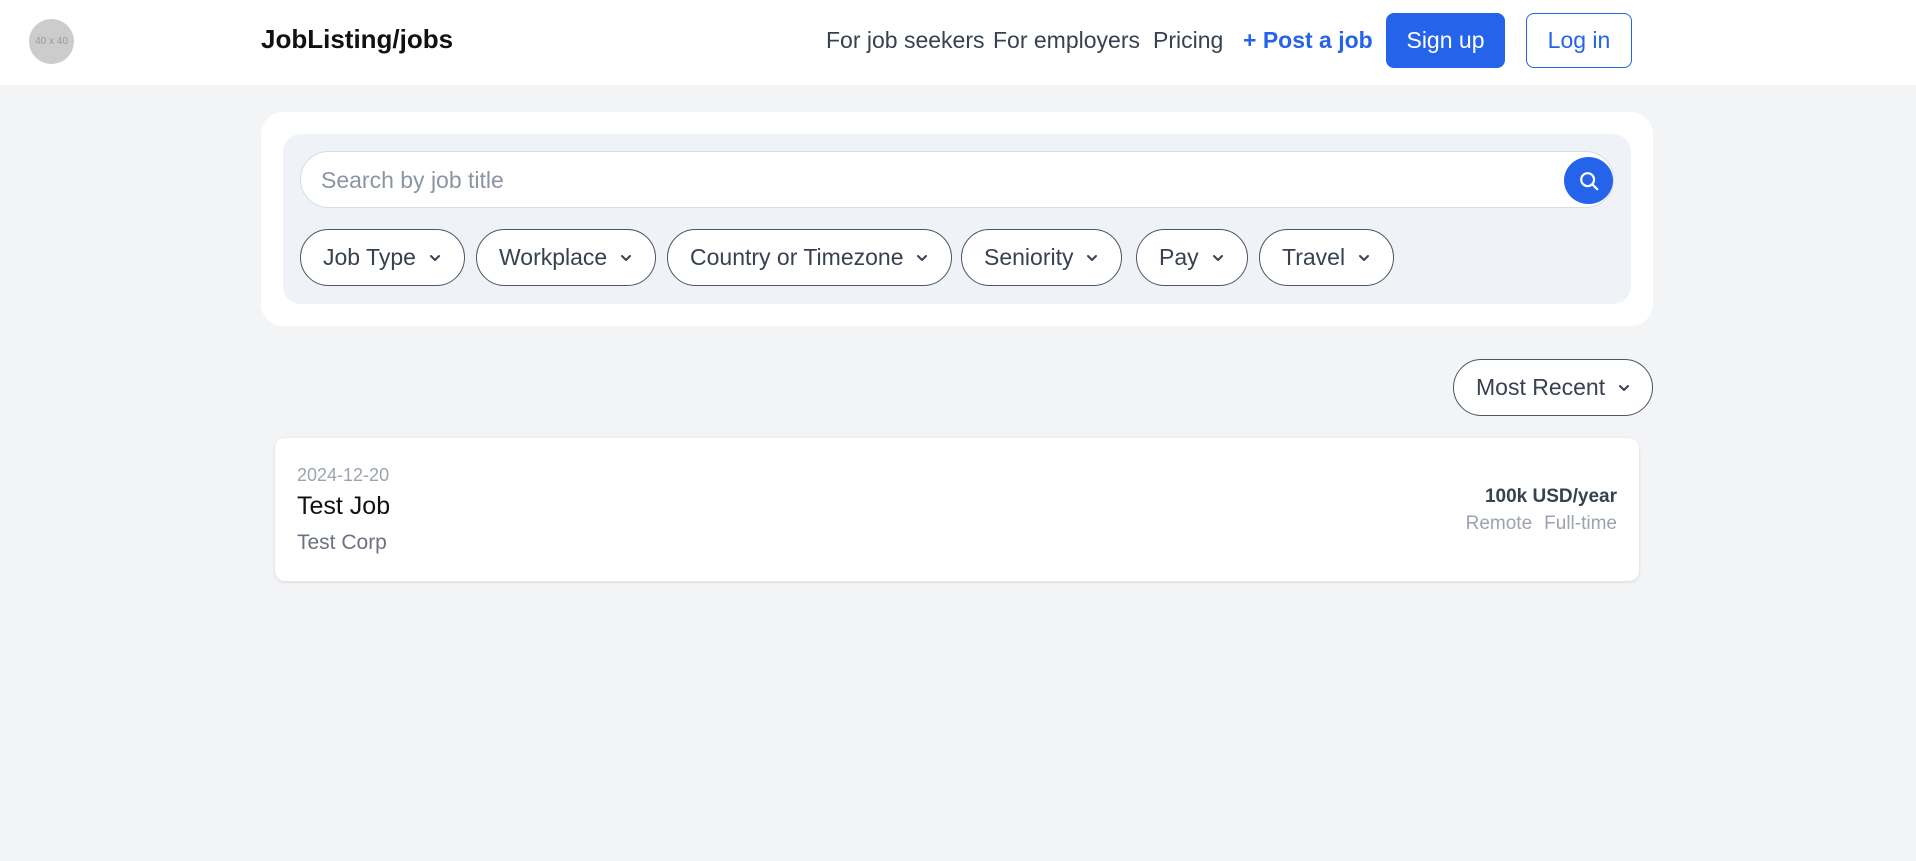 The height and width of the screenshot is (861, 1916). What do you see at coordinates (1445, 40) in the screenshot?
I see `signup-button: Sign up` at bounding box center [1445, 40].